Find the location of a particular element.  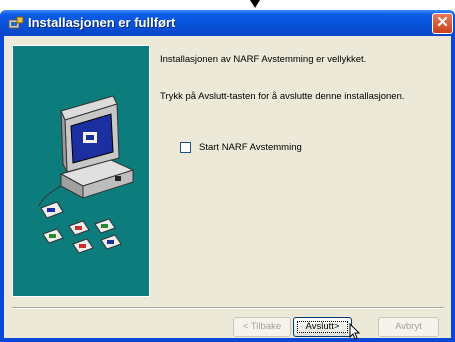

focus-rectangle is located at coordinates (322, 327).